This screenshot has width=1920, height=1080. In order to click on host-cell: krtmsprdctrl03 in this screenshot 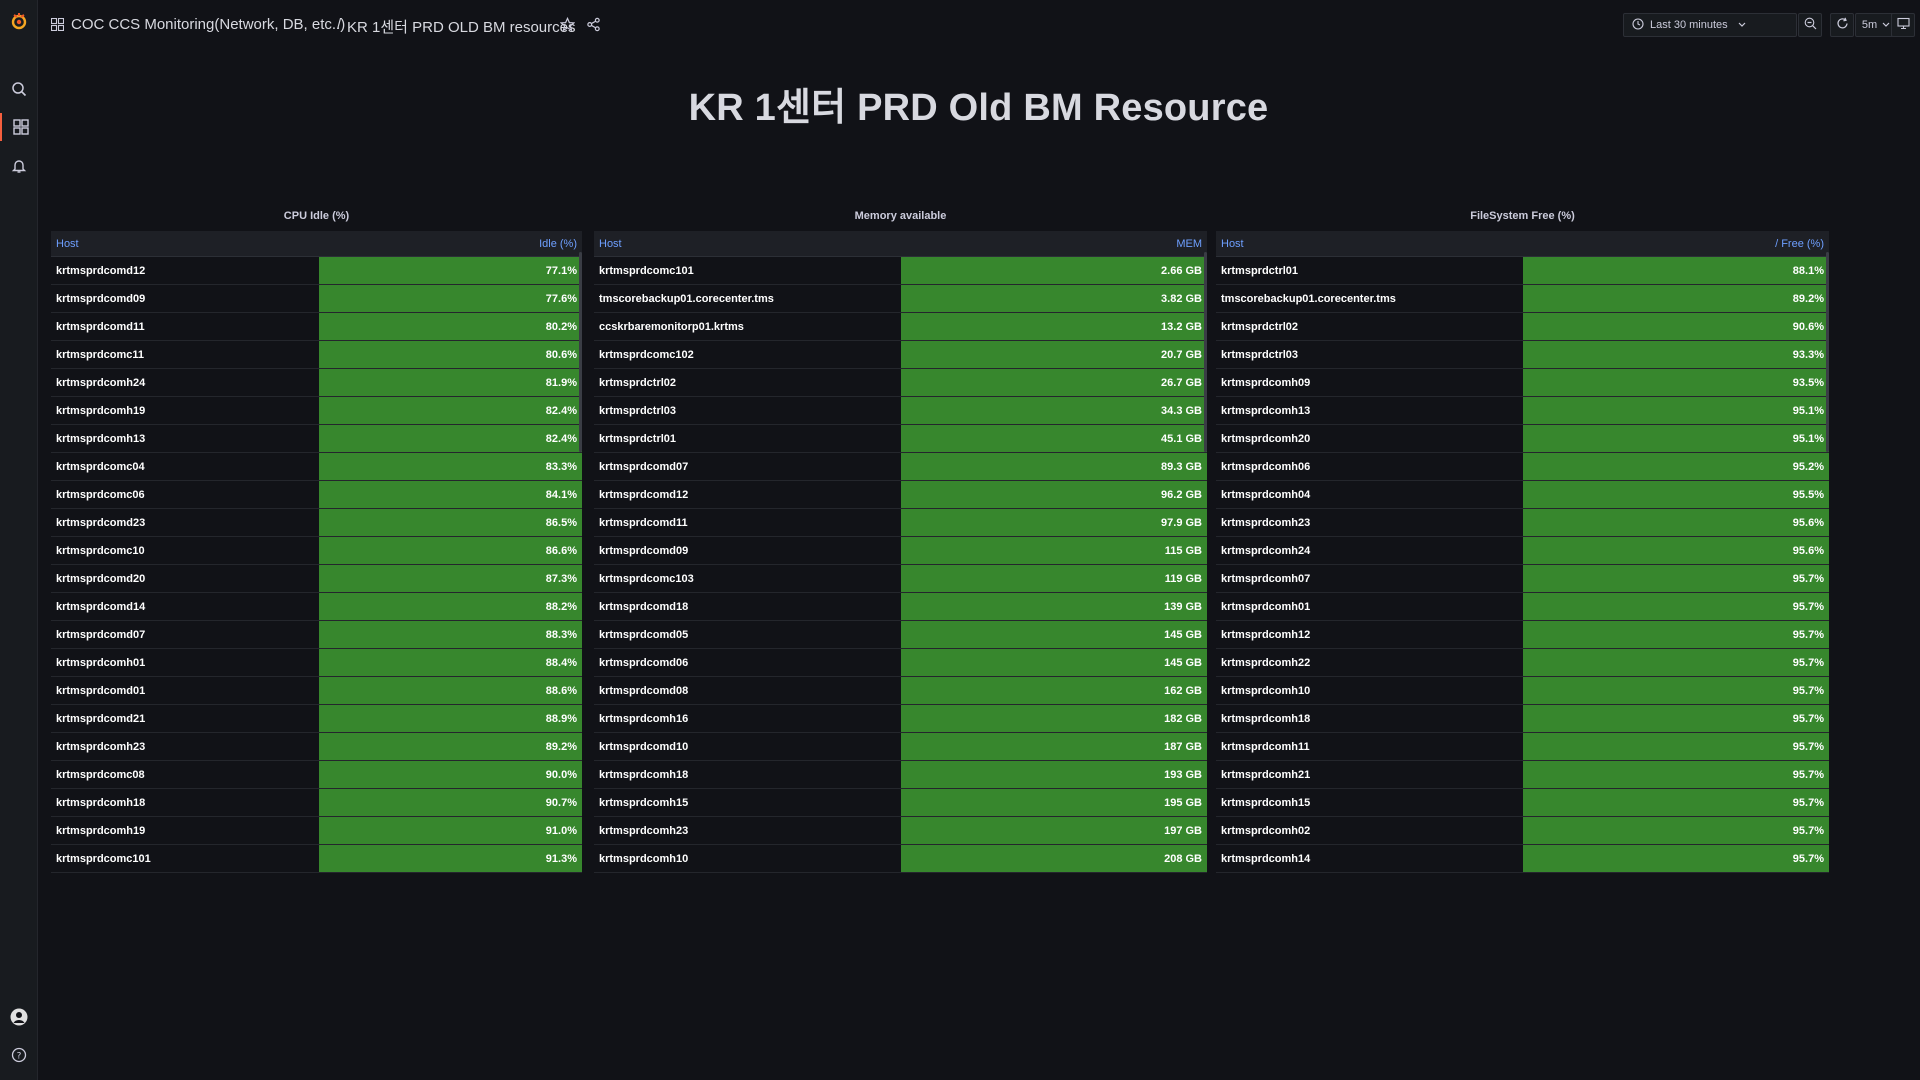, I will do `click(747, 410)`.